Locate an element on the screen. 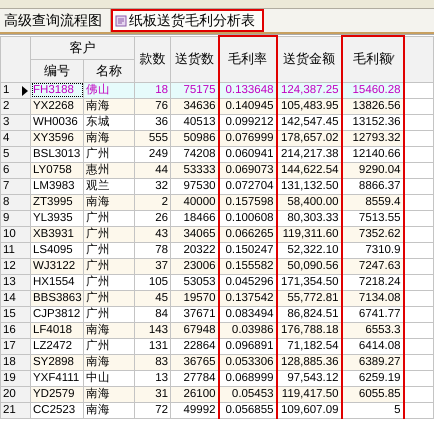 This screenshot has width=434, height=422. table-cell: 0.140945 is located at coordinates (247, 106).